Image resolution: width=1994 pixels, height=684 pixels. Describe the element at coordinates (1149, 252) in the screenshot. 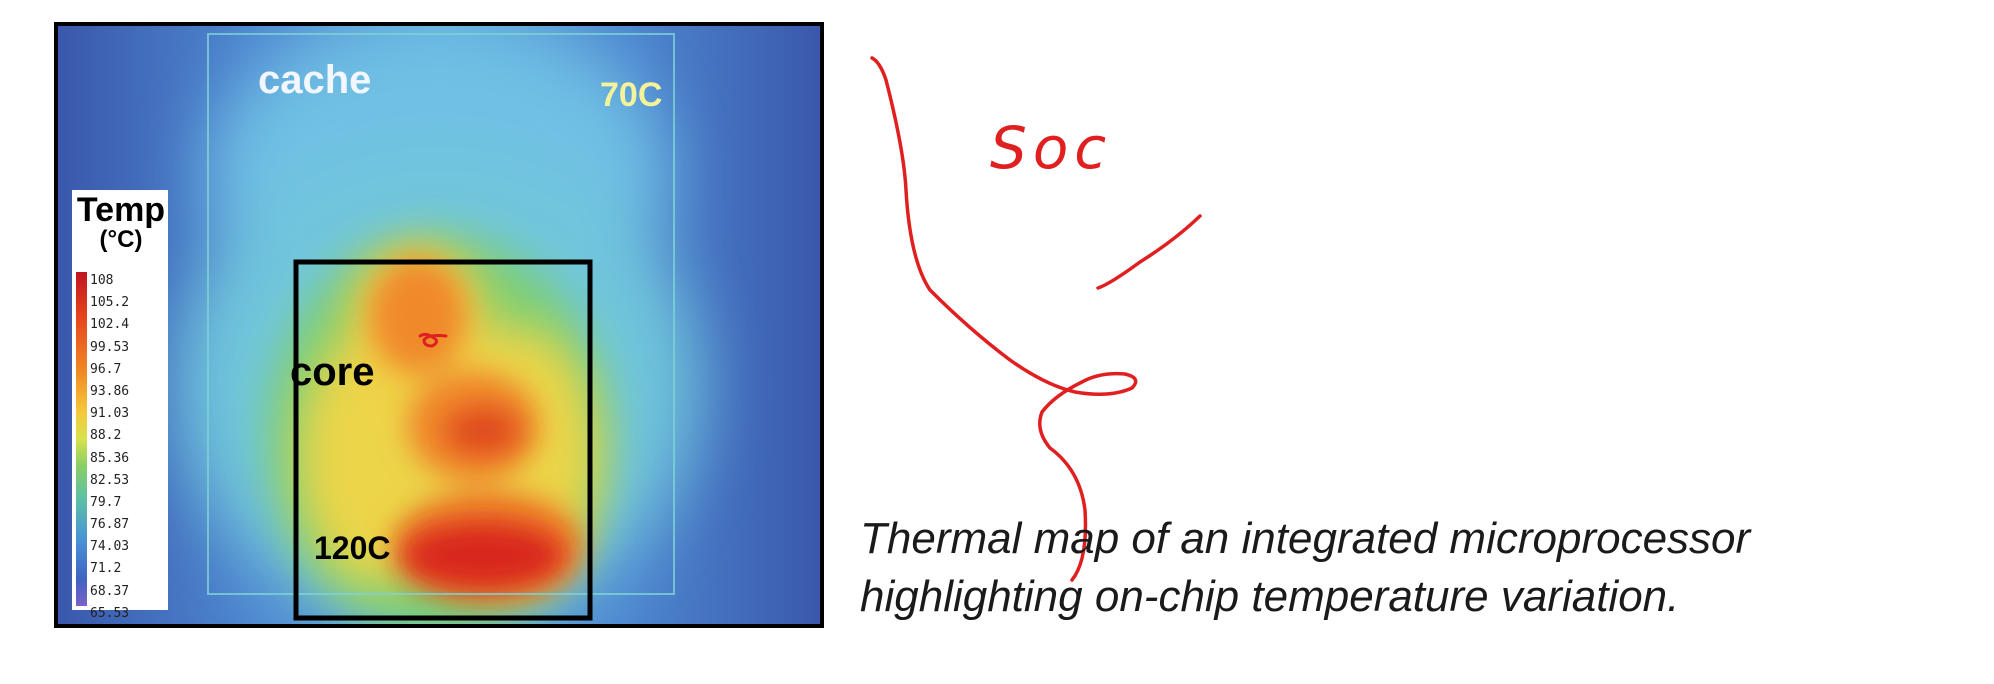

I see `annotation-diagonal-stroke` at that location.